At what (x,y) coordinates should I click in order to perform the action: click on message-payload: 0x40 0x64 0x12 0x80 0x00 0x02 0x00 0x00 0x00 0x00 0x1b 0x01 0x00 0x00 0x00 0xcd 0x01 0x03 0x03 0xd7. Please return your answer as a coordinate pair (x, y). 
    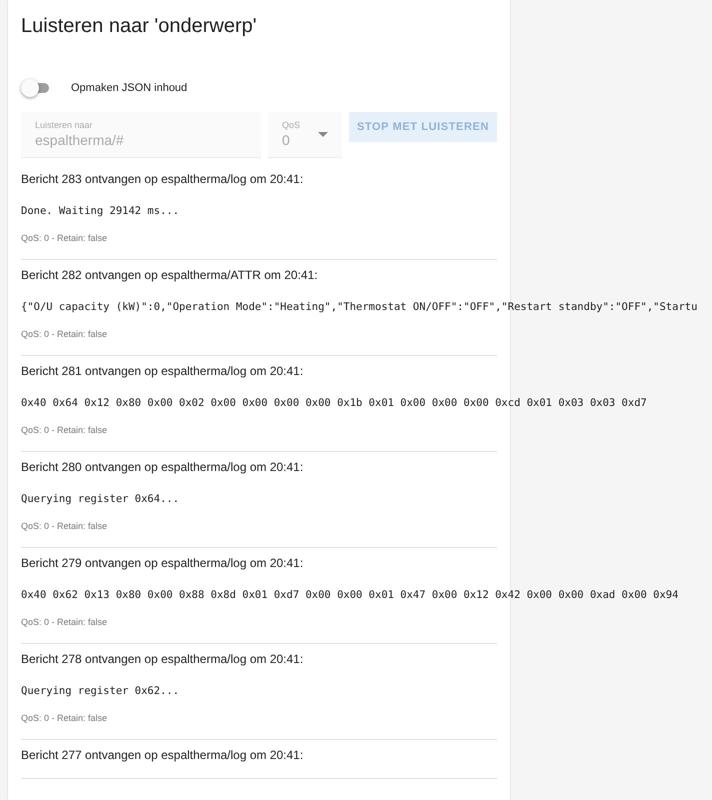
    Looking at the image, I should click on (334, 403).